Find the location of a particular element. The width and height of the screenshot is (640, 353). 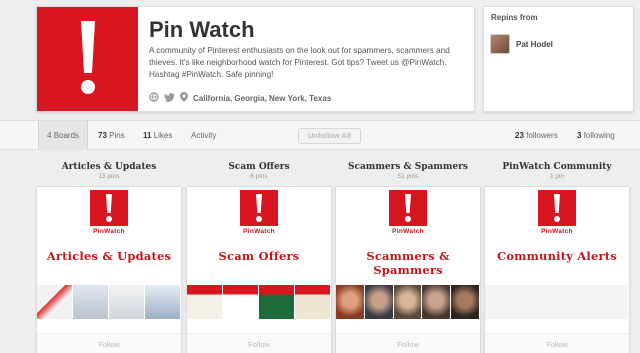

board-cover-heading: Scammers & Spammers is located at coordinates (408, 263).